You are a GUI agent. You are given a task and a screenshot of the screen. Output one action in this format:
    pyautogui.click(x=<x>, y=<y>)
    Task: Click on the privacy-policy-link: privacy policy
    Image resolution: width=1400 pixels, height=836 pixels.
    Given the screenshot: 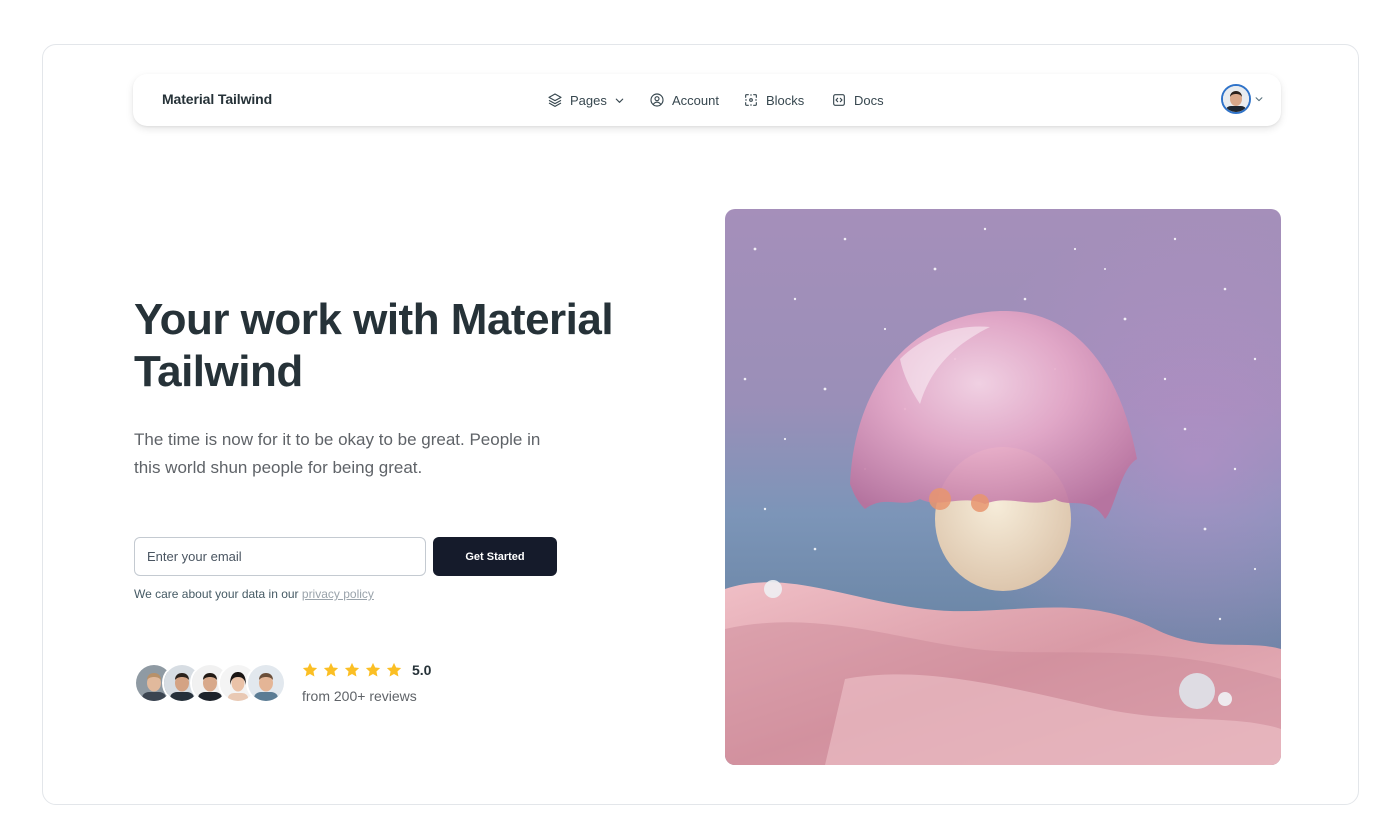 What is the action you would take?
    pyautogui.click(x=338, y=594)
    